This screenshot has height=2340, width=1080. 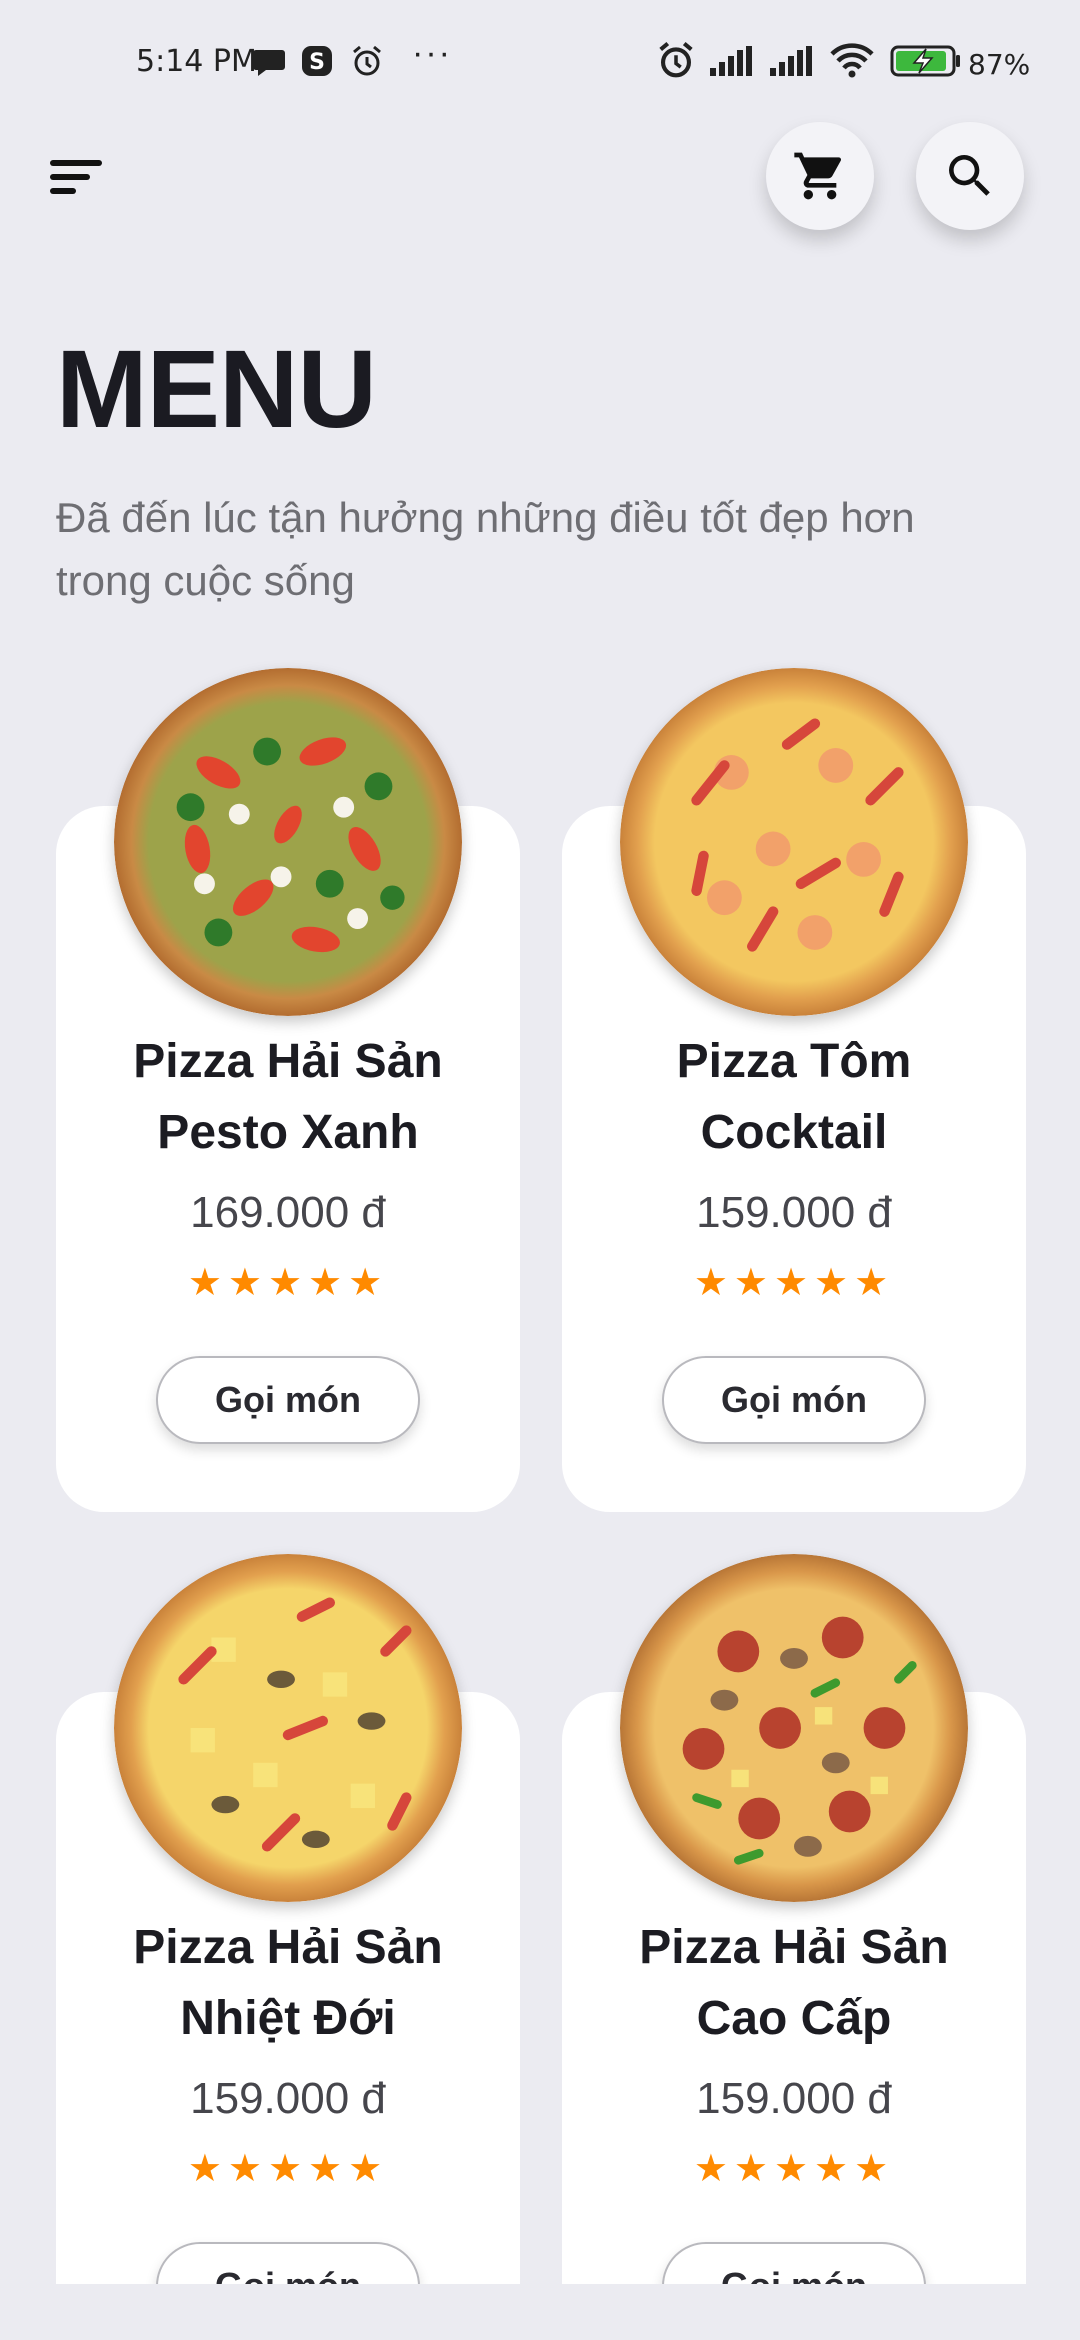 I want to click on skype-icon: S, so click(x=317, y=61).